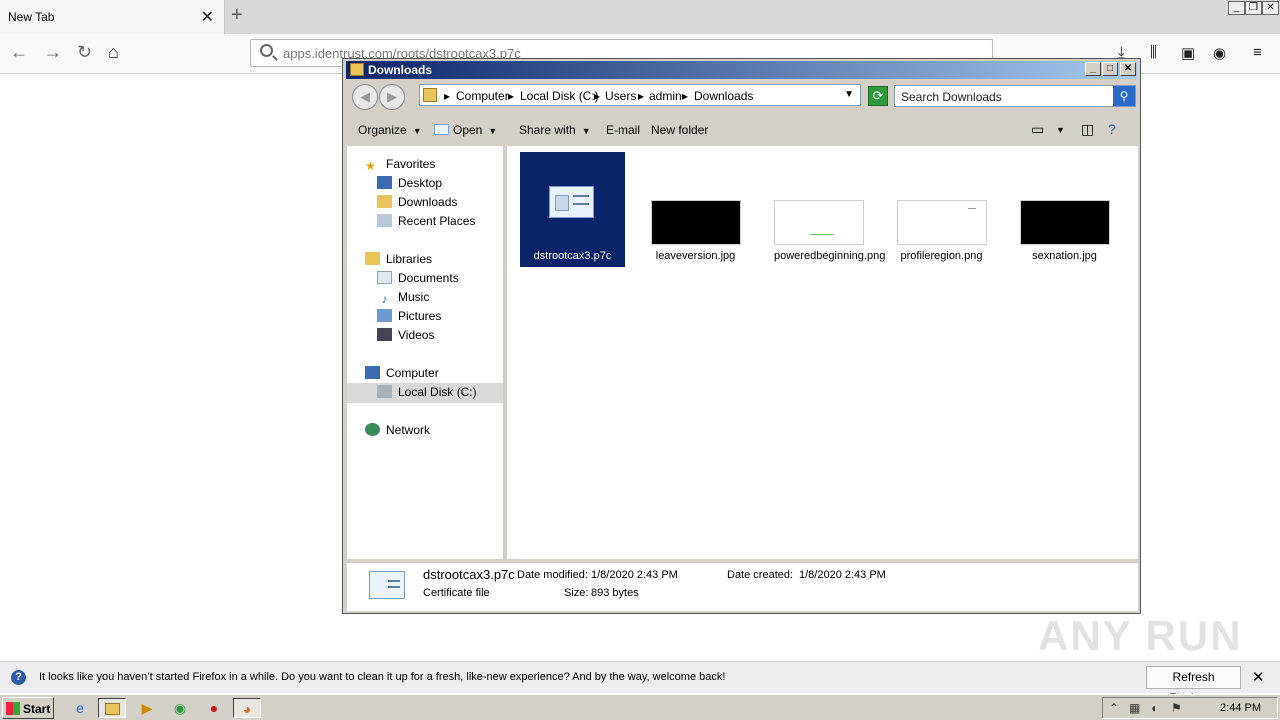 The height and width of the screenshot is (720, 1280). Describe the element at coordinates (1258, 677) in the screenshot. I see `close-icon: ✕` at that location.